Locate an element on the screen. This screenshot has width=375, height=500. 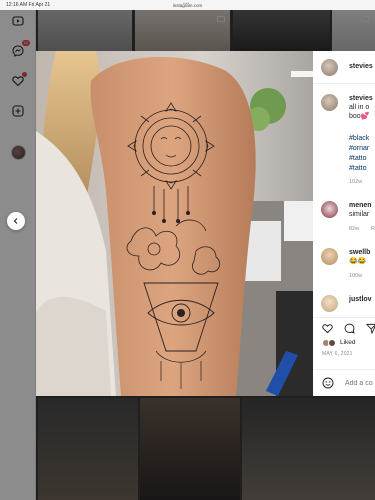
comment-username: justlov is located at coordinates (360, 299).